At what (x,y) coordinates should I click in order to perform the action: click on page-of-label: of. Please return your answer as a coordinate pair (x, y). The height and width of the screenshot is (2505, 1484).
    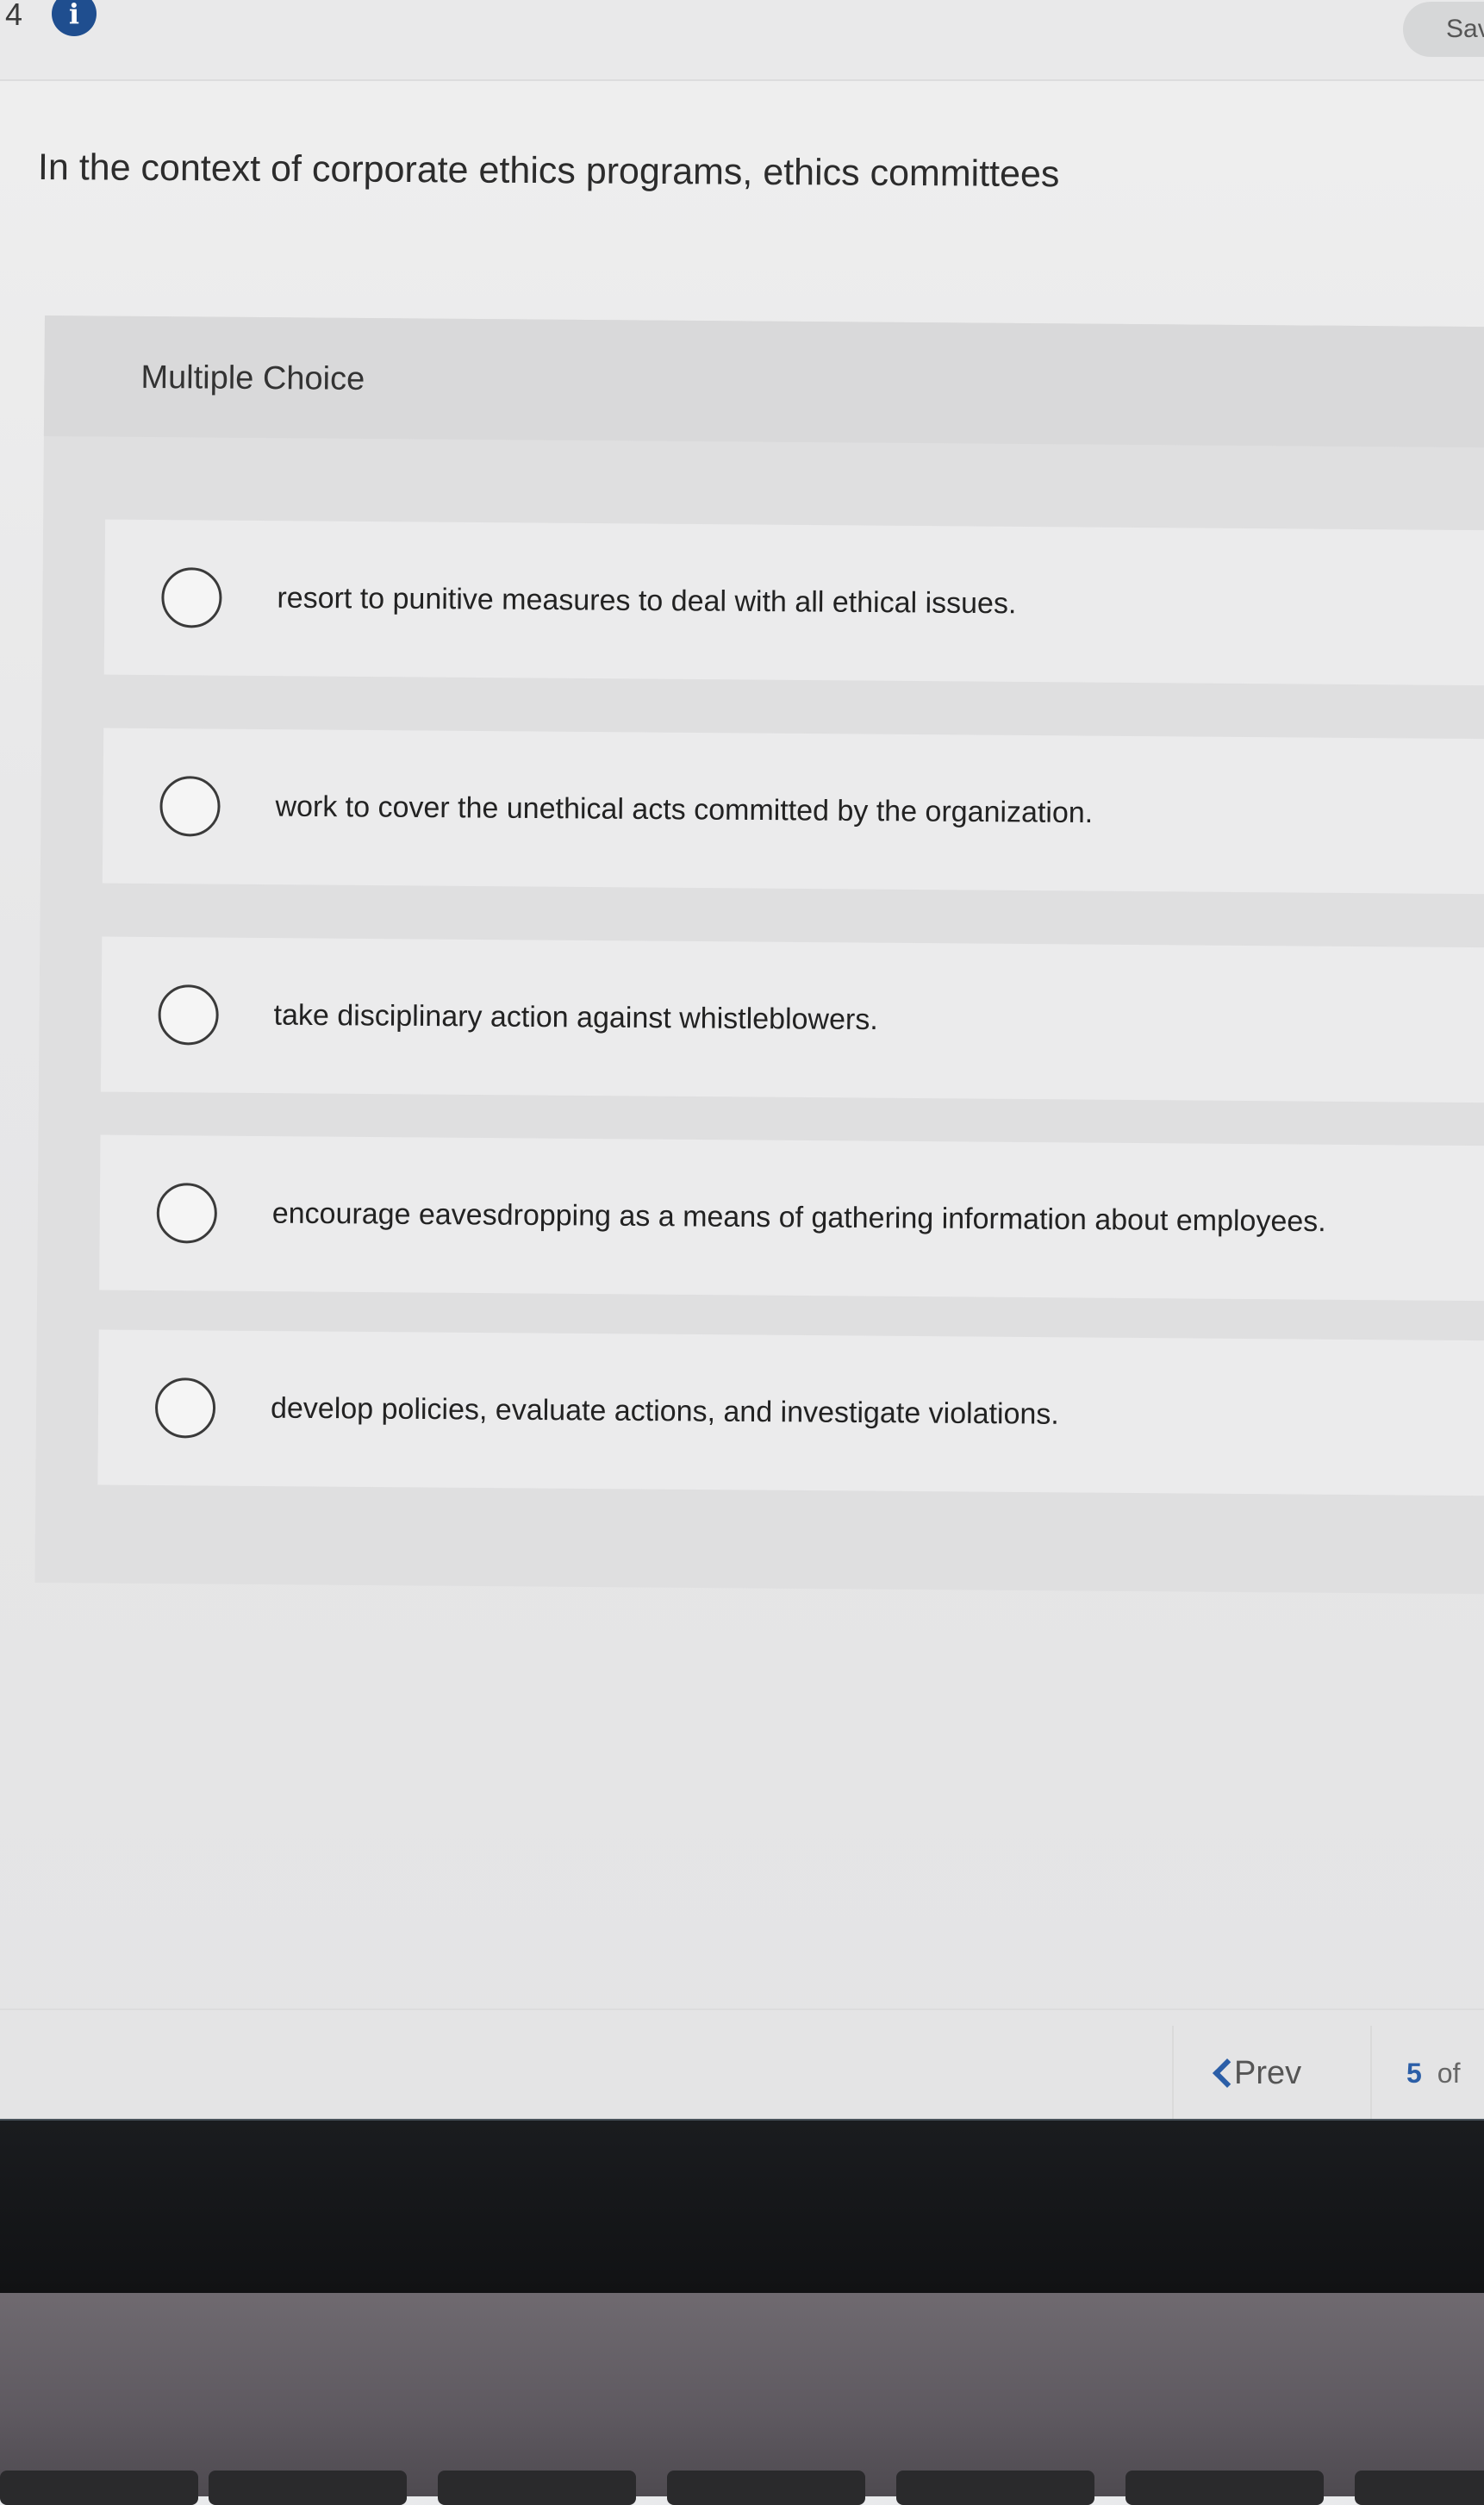
    Looking at the image, I should click on (1449, 2073).